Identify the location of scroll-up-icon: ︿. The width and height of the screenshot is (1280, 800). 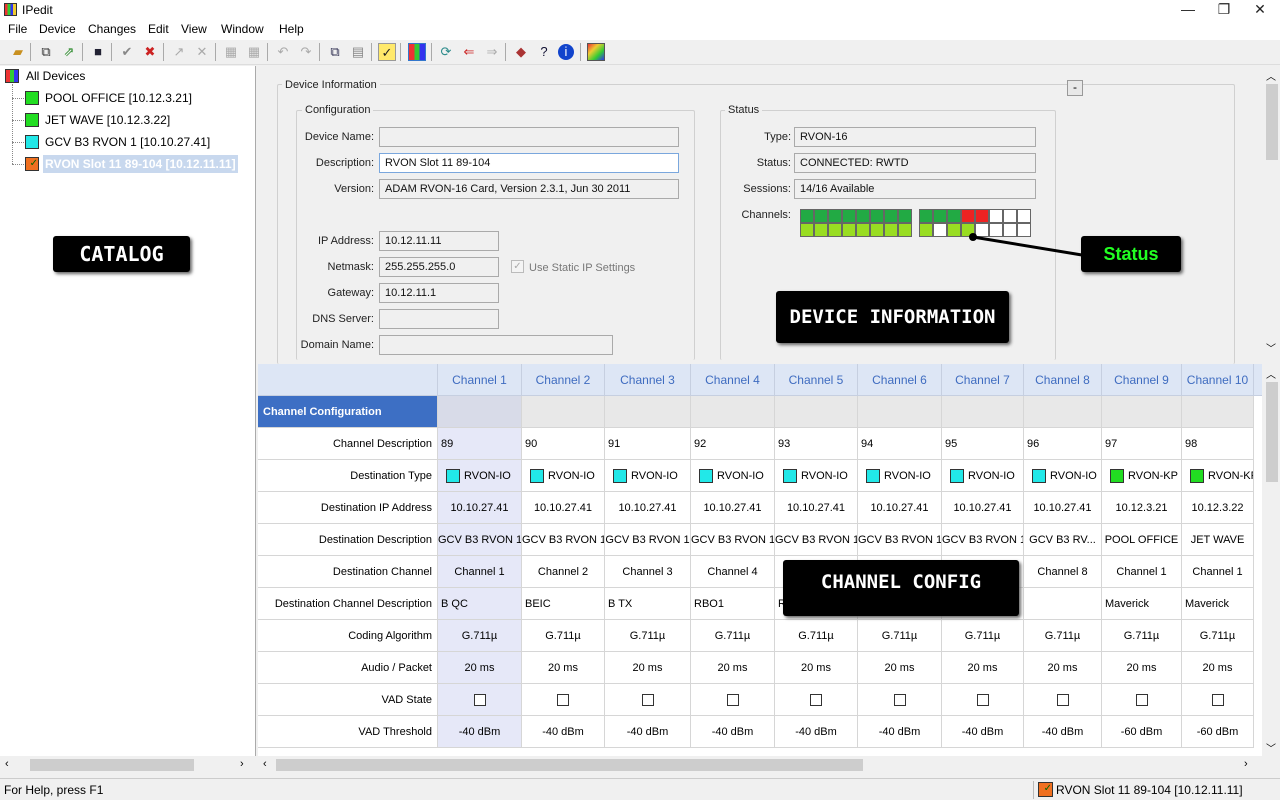
(1271, 373).